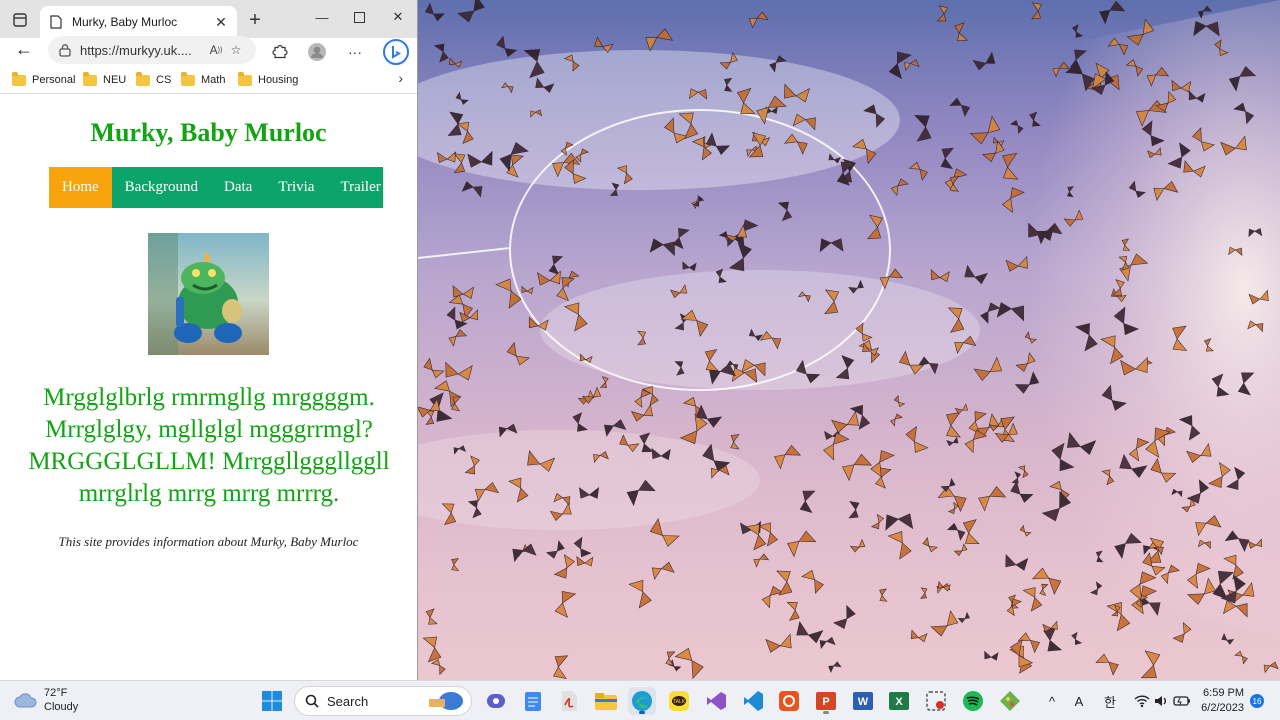 This screenshot has width=1280, height=720. Describe the element at coordinates (104, 80) in the screenshot. I see `bookmark-neu: NEU` at that location.